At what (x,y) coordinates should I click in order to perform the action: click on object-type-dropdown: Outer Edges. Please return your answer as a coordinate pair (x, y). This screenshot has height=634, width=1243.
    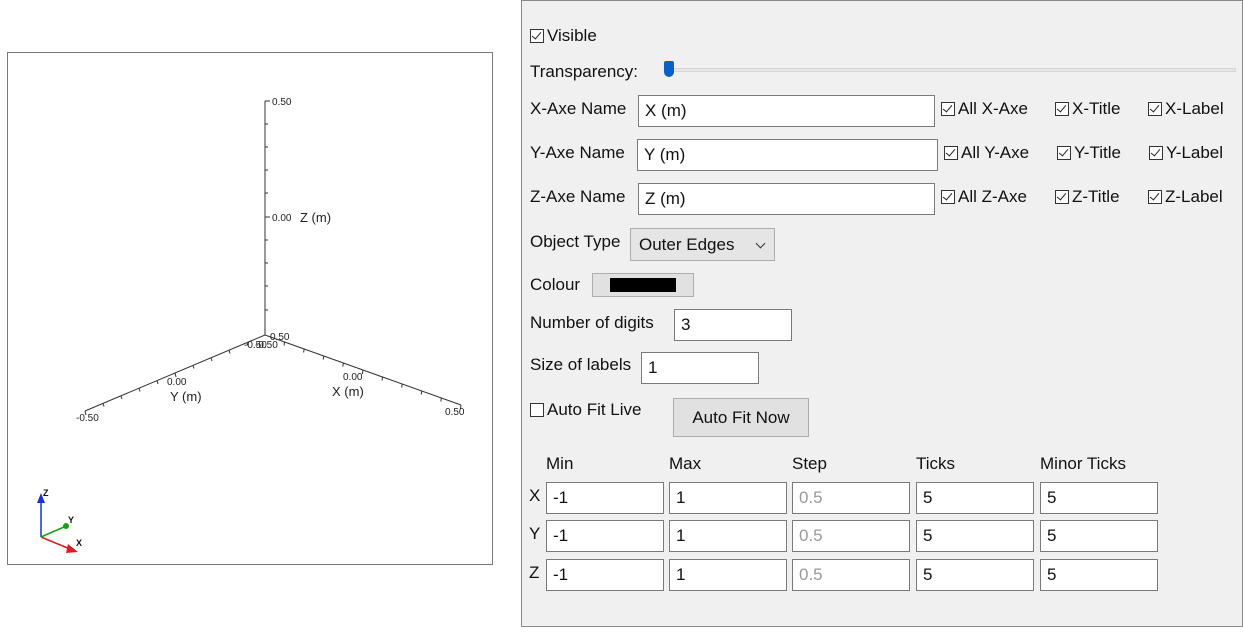
    Looking at the image, I should click on (702, 244).